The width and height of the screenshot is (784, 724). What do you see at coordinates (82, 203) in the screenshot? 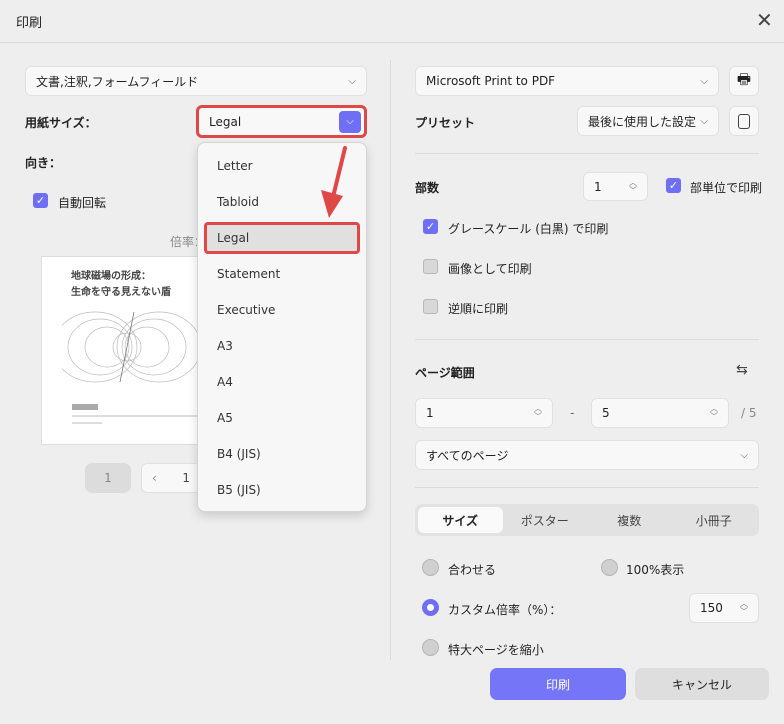
I see `auto-rotate-label: 自動回転` at bounding box center [82, 203].